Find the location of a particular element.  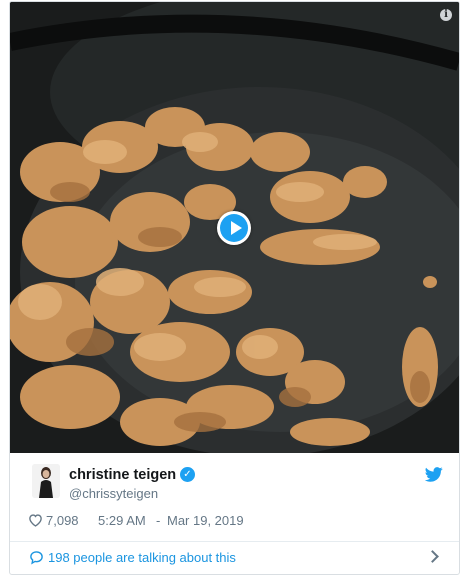

tweet-date: Mar 19, 2019 is located at coordinates (205, 520).